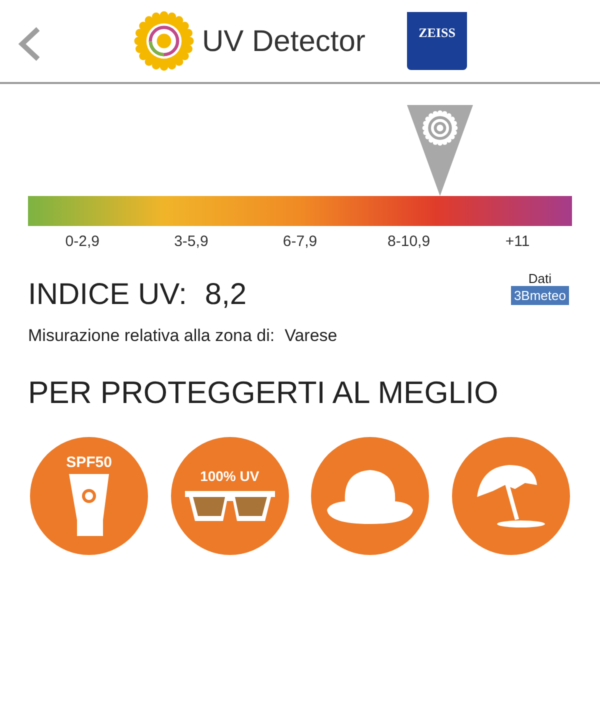 The image size is (600, 704). Describe the element at coordinates (225, 294) in the screenshot. I see `uv-index-value: 8,2` at that location.